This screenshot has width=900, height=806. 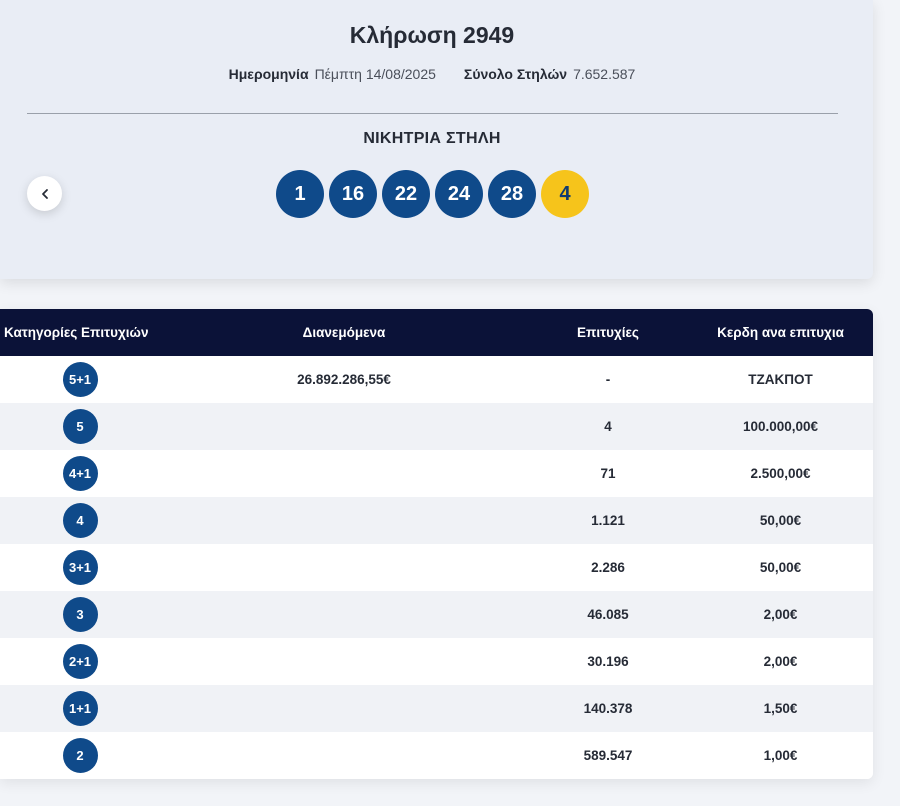 I want to click on table-row: 5 4 100.000,00€, so click(x=436, y=426).